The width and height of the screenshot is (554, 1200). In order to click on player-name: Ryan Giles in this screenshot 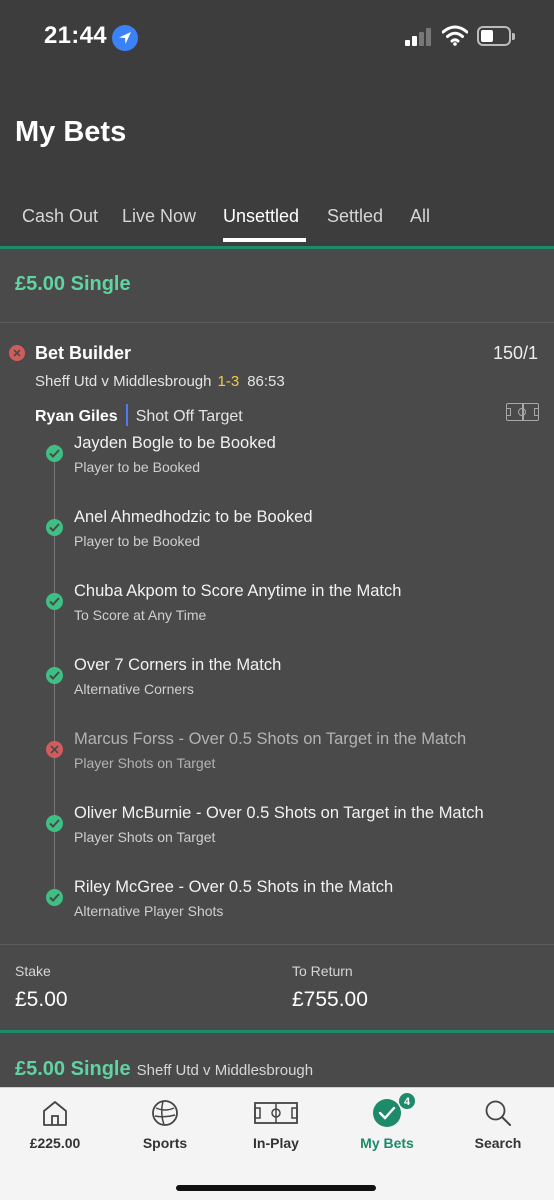, I will do `click(76, 417)`.